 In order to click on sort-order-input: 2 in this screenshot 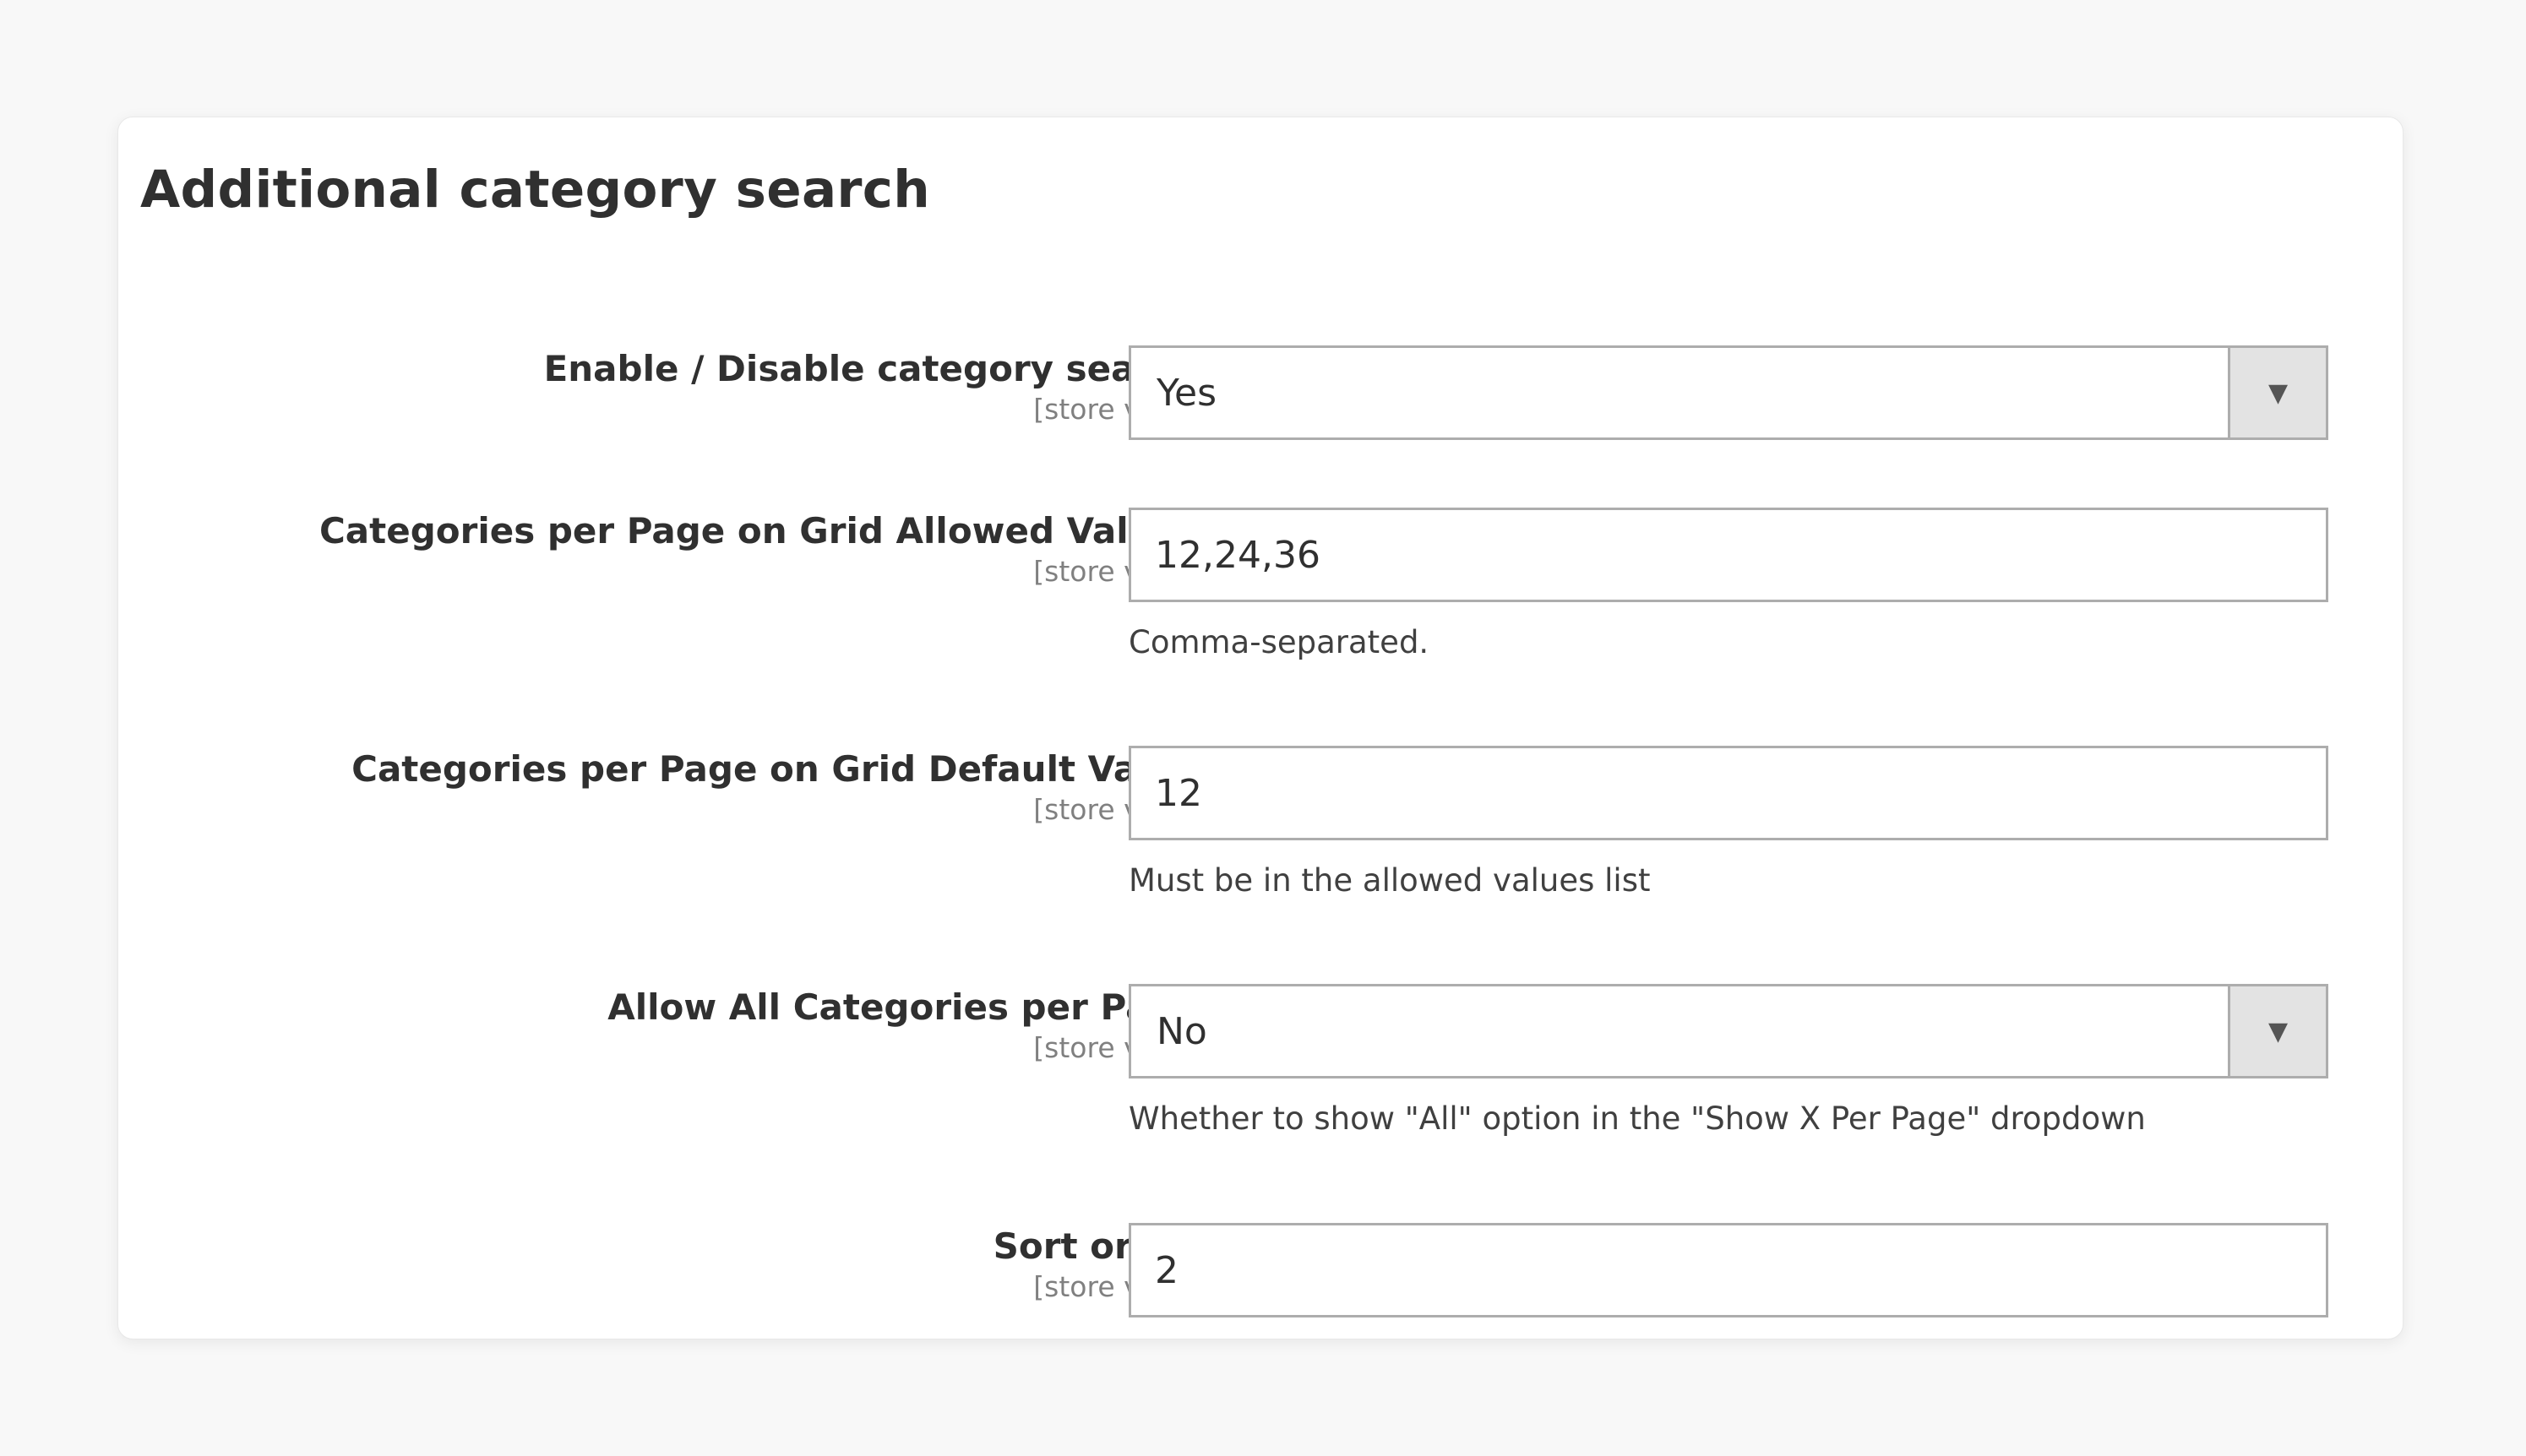, I will do `click(1728, 1270)`.